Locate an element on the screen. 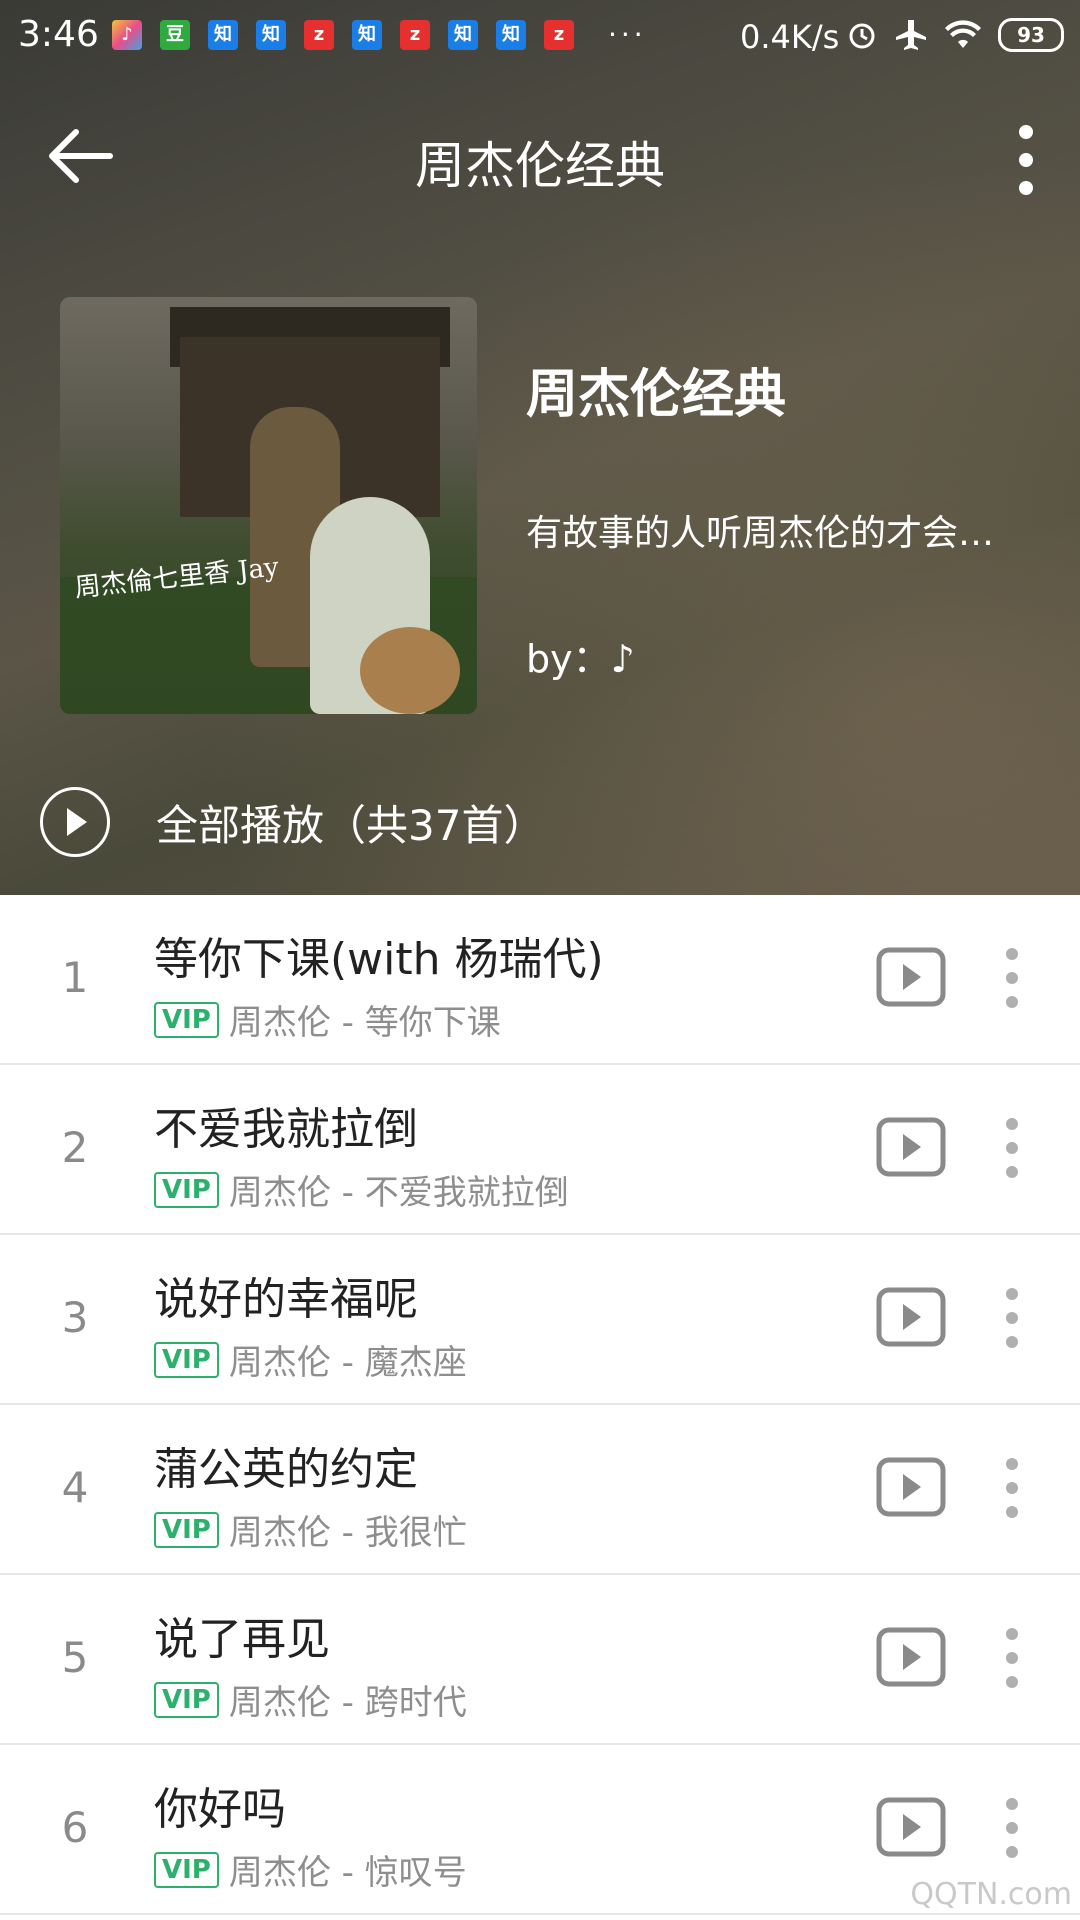 The height and width of the screenshot is (1920, 1080). song-row: 3 说好的幸福呢 VIP 周杰伦 - 魔杰座 is located at coordinates (540, 1320).